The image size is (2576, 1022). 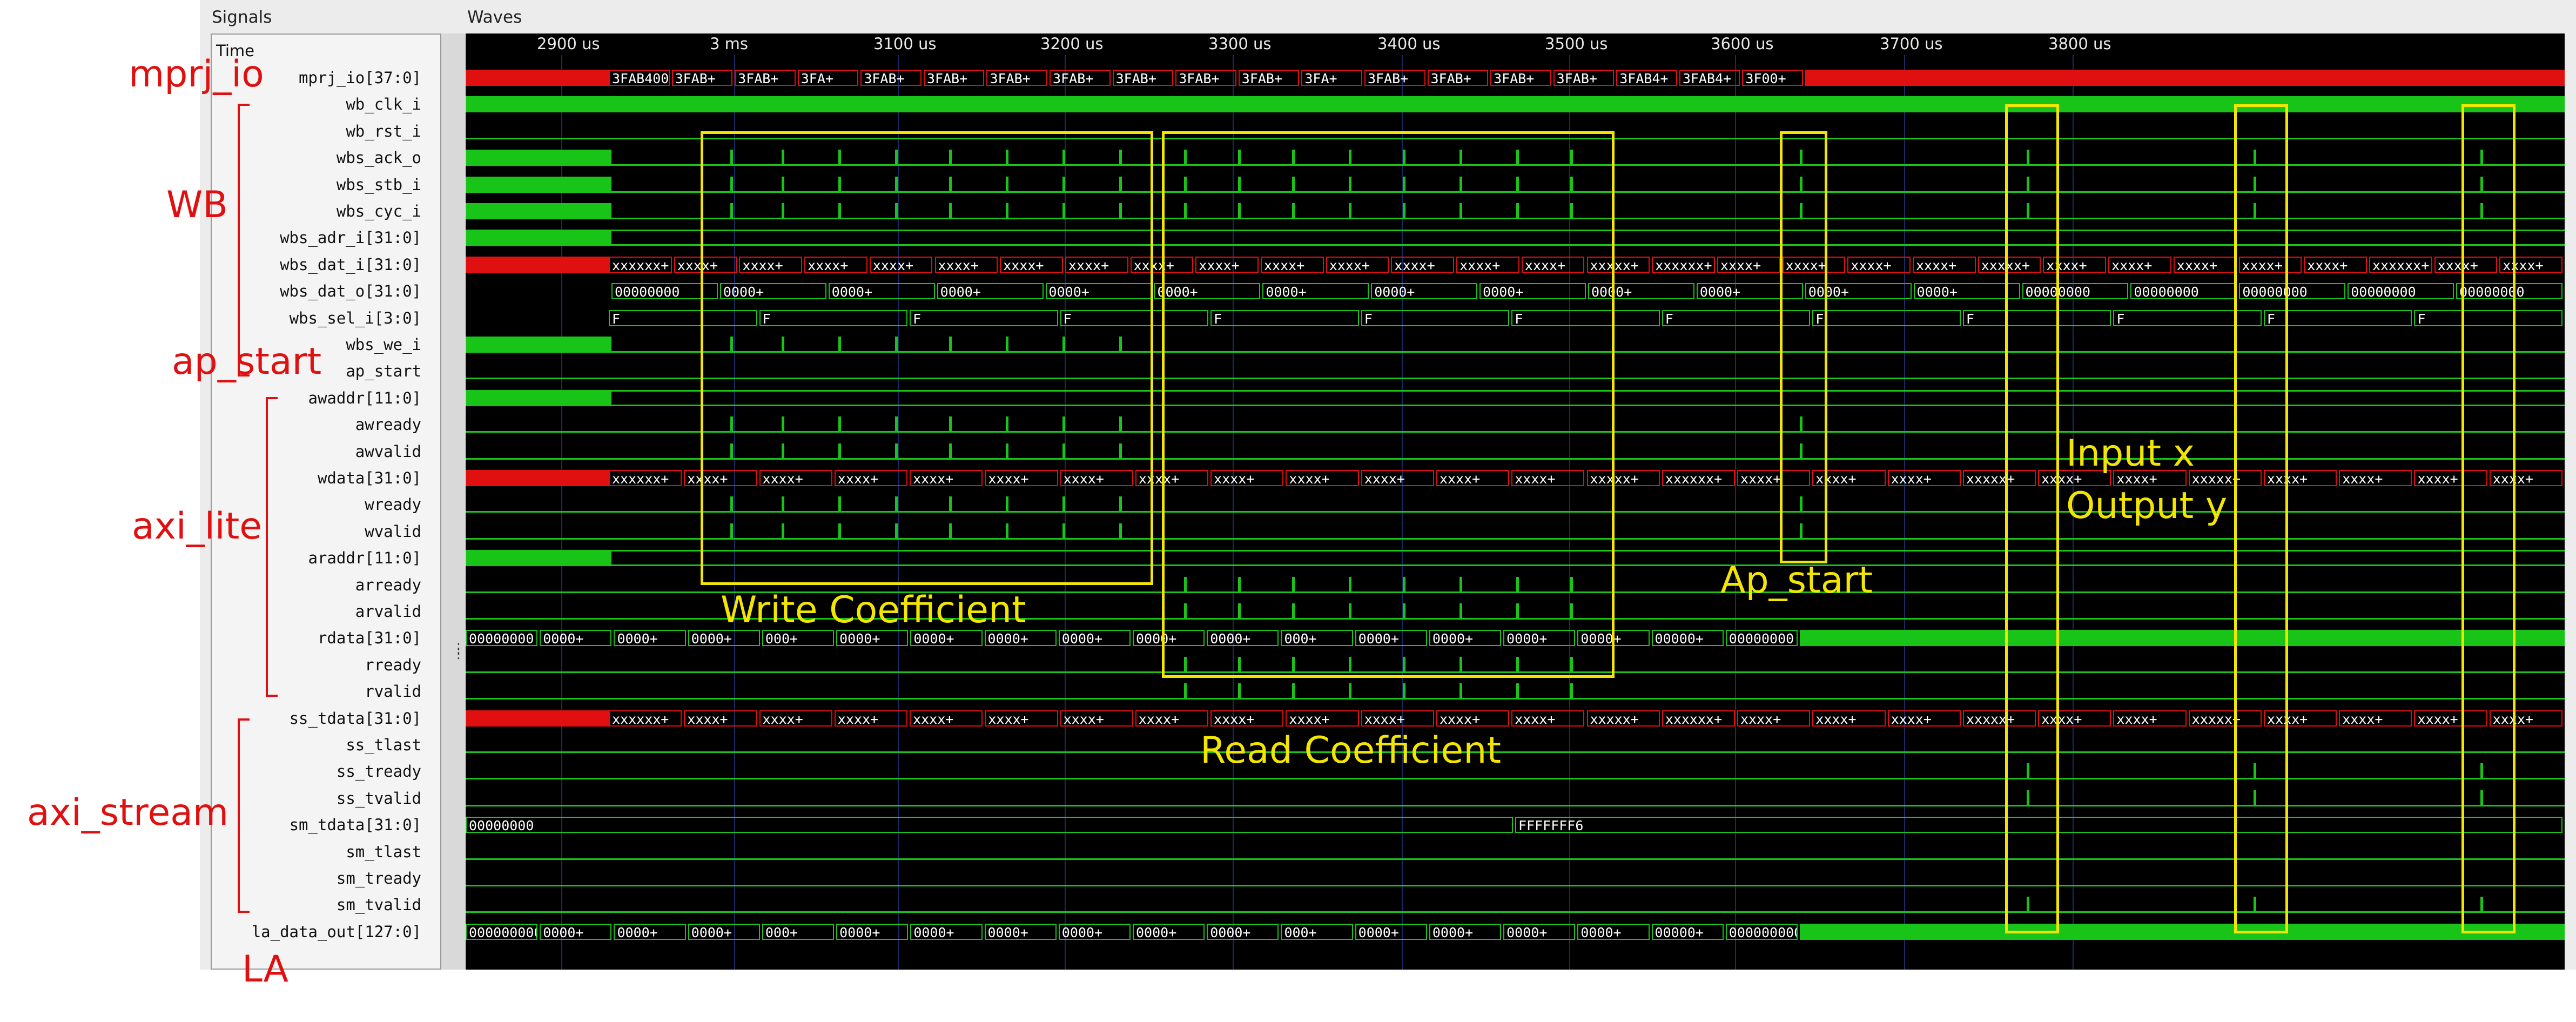 I want to click on signal-la-data-out: la_data_out[127:0], so click(x=318, y=932).